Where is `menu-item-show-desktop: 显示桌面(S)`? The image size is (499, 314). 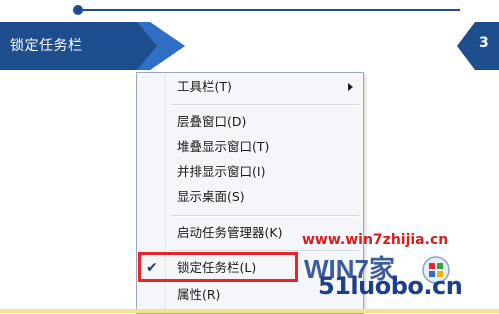 menu-item-show-desktop: 显示桌面(S) is located at coordinates (250, 197).